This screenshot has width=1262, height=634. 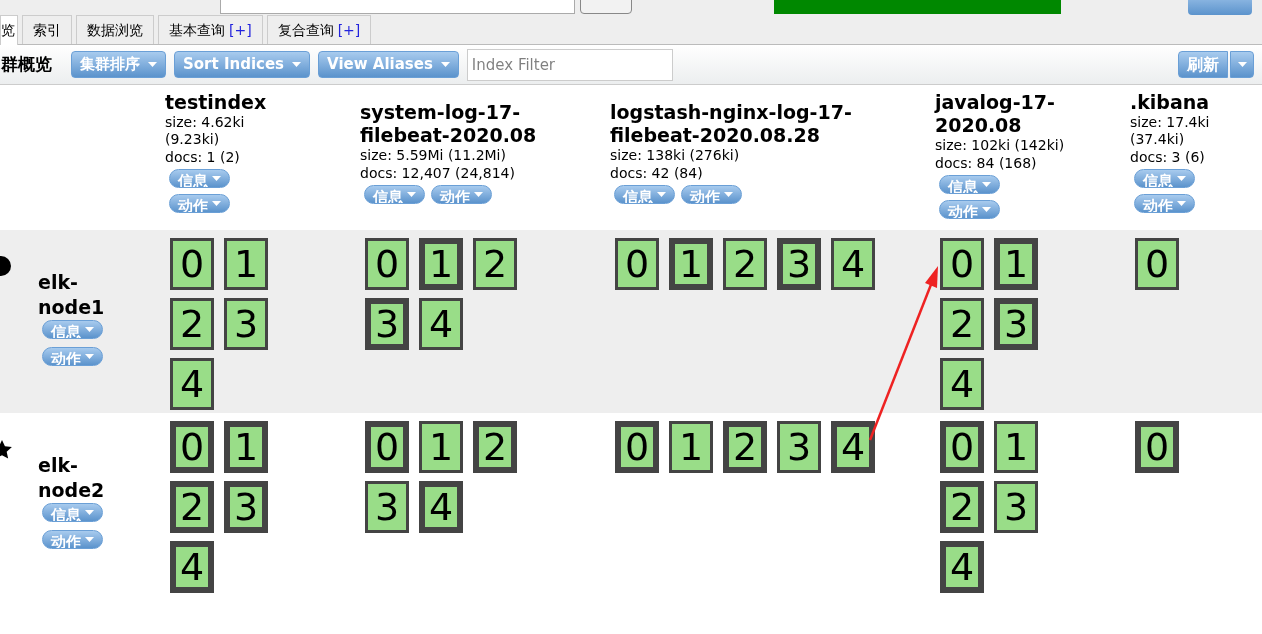 What do you see at coordinates (115, 29) in the screenshot?
I see `tab: 数据浏览` at bounding box center [115, 29].